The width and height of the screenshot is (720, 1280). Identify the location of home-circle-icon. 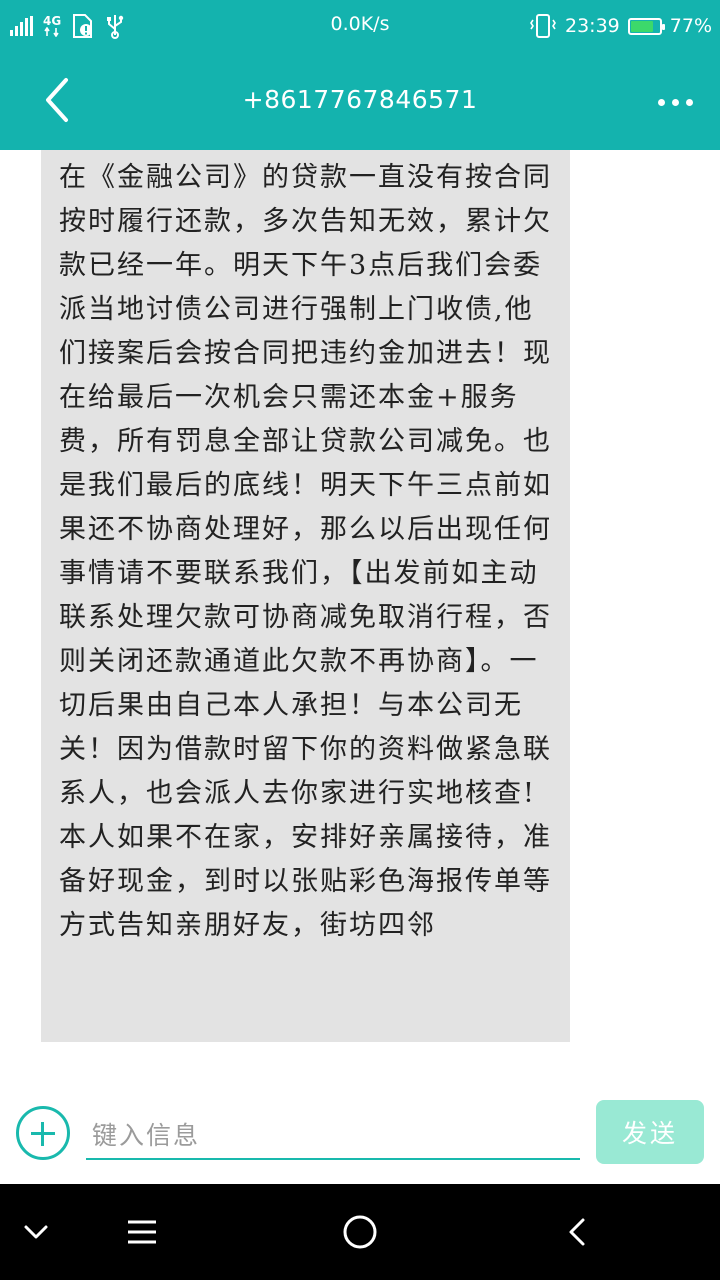
(360, 1232).